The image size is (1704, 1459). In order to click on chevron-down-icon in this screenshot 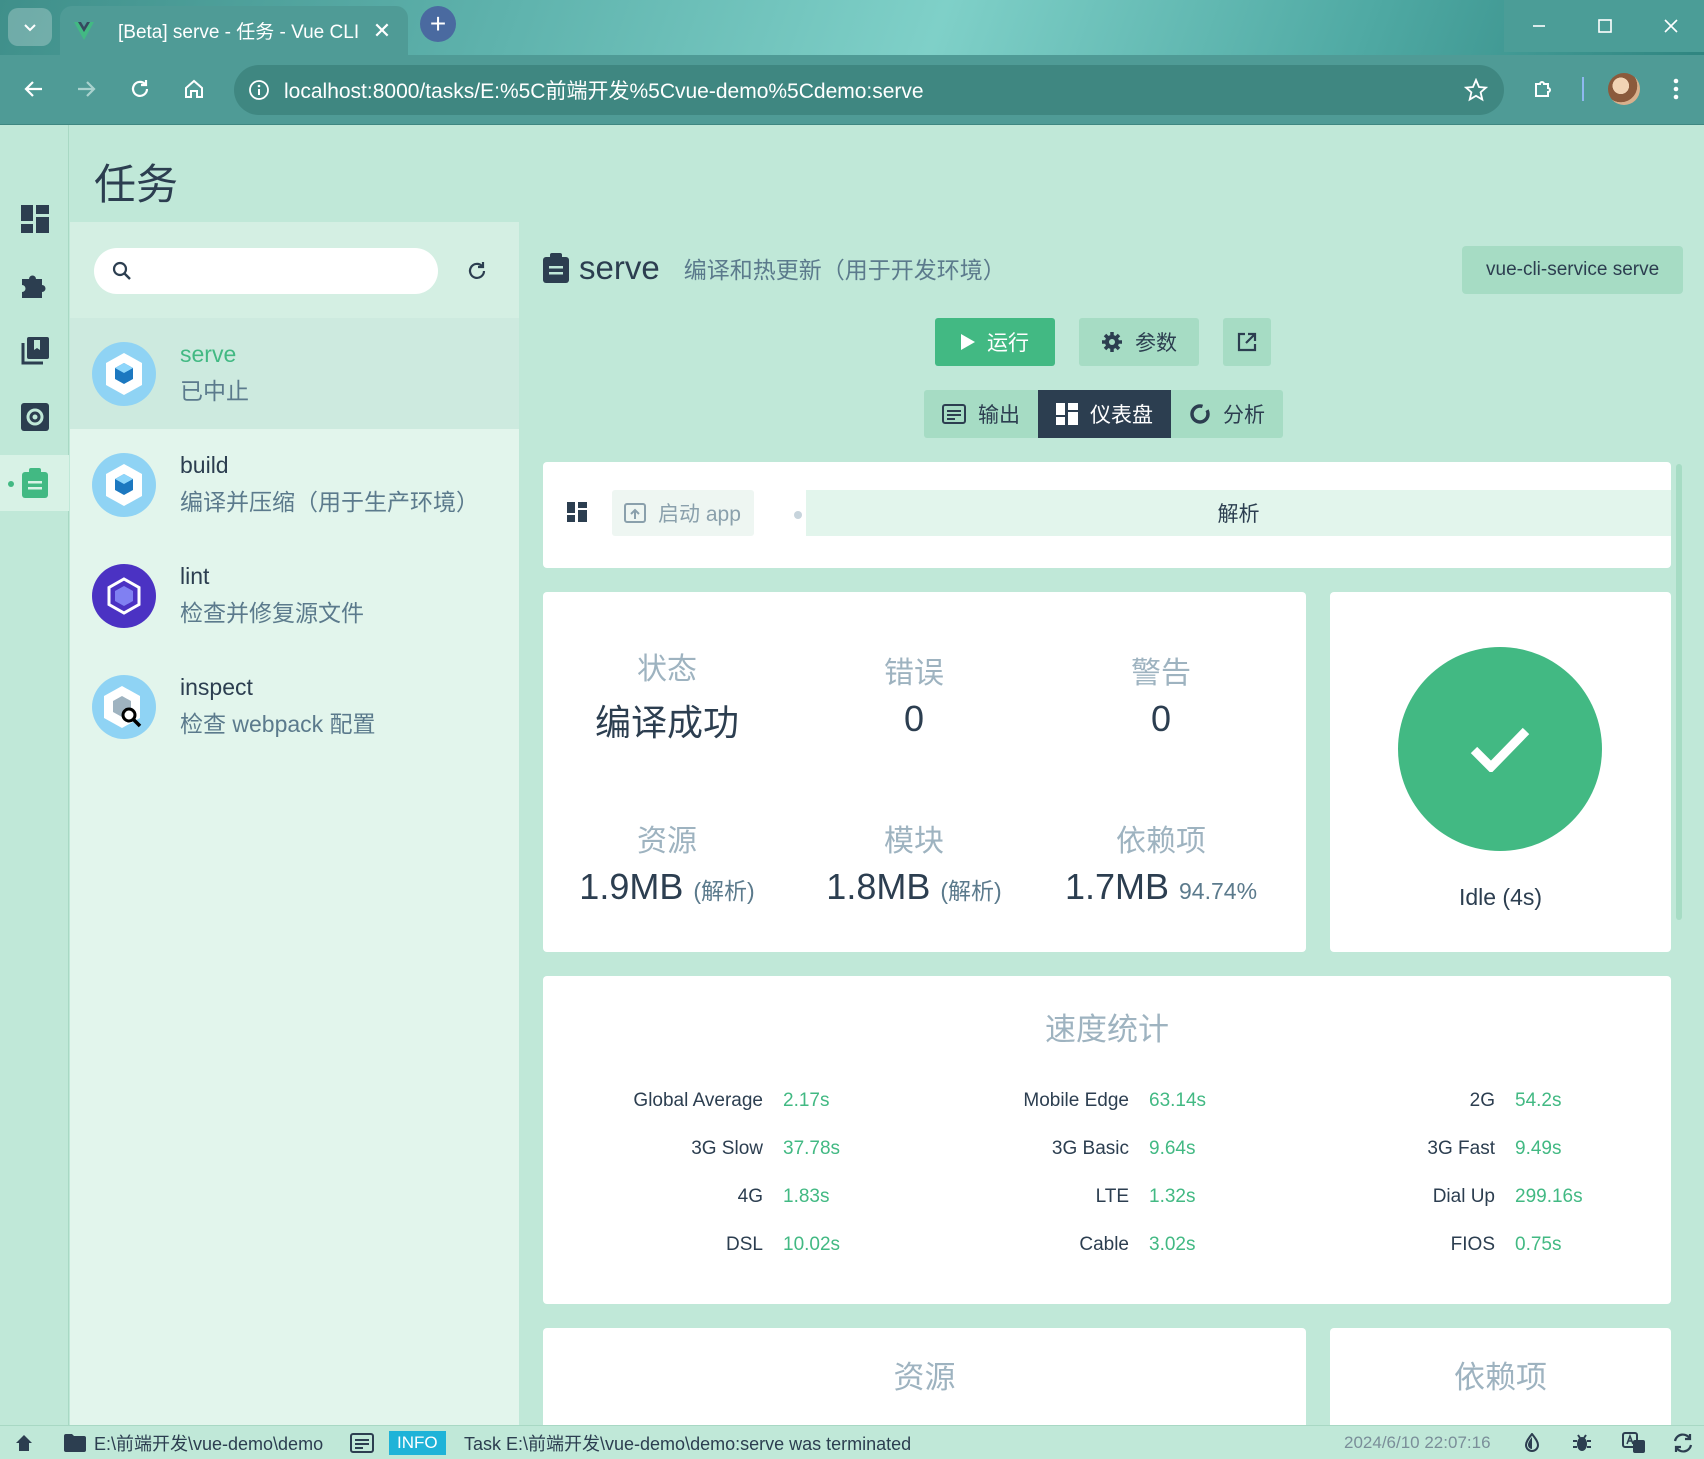, I will do `click(30, 28)`.